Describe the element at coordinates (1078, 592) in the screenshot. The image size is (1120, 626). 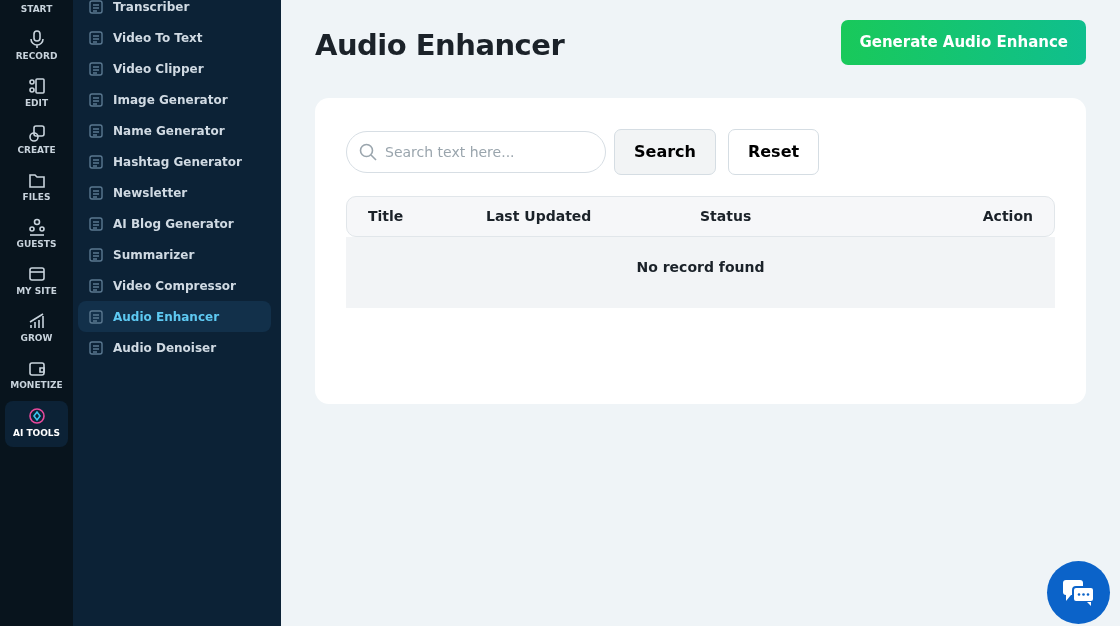
I see `chat-icon` at that location.